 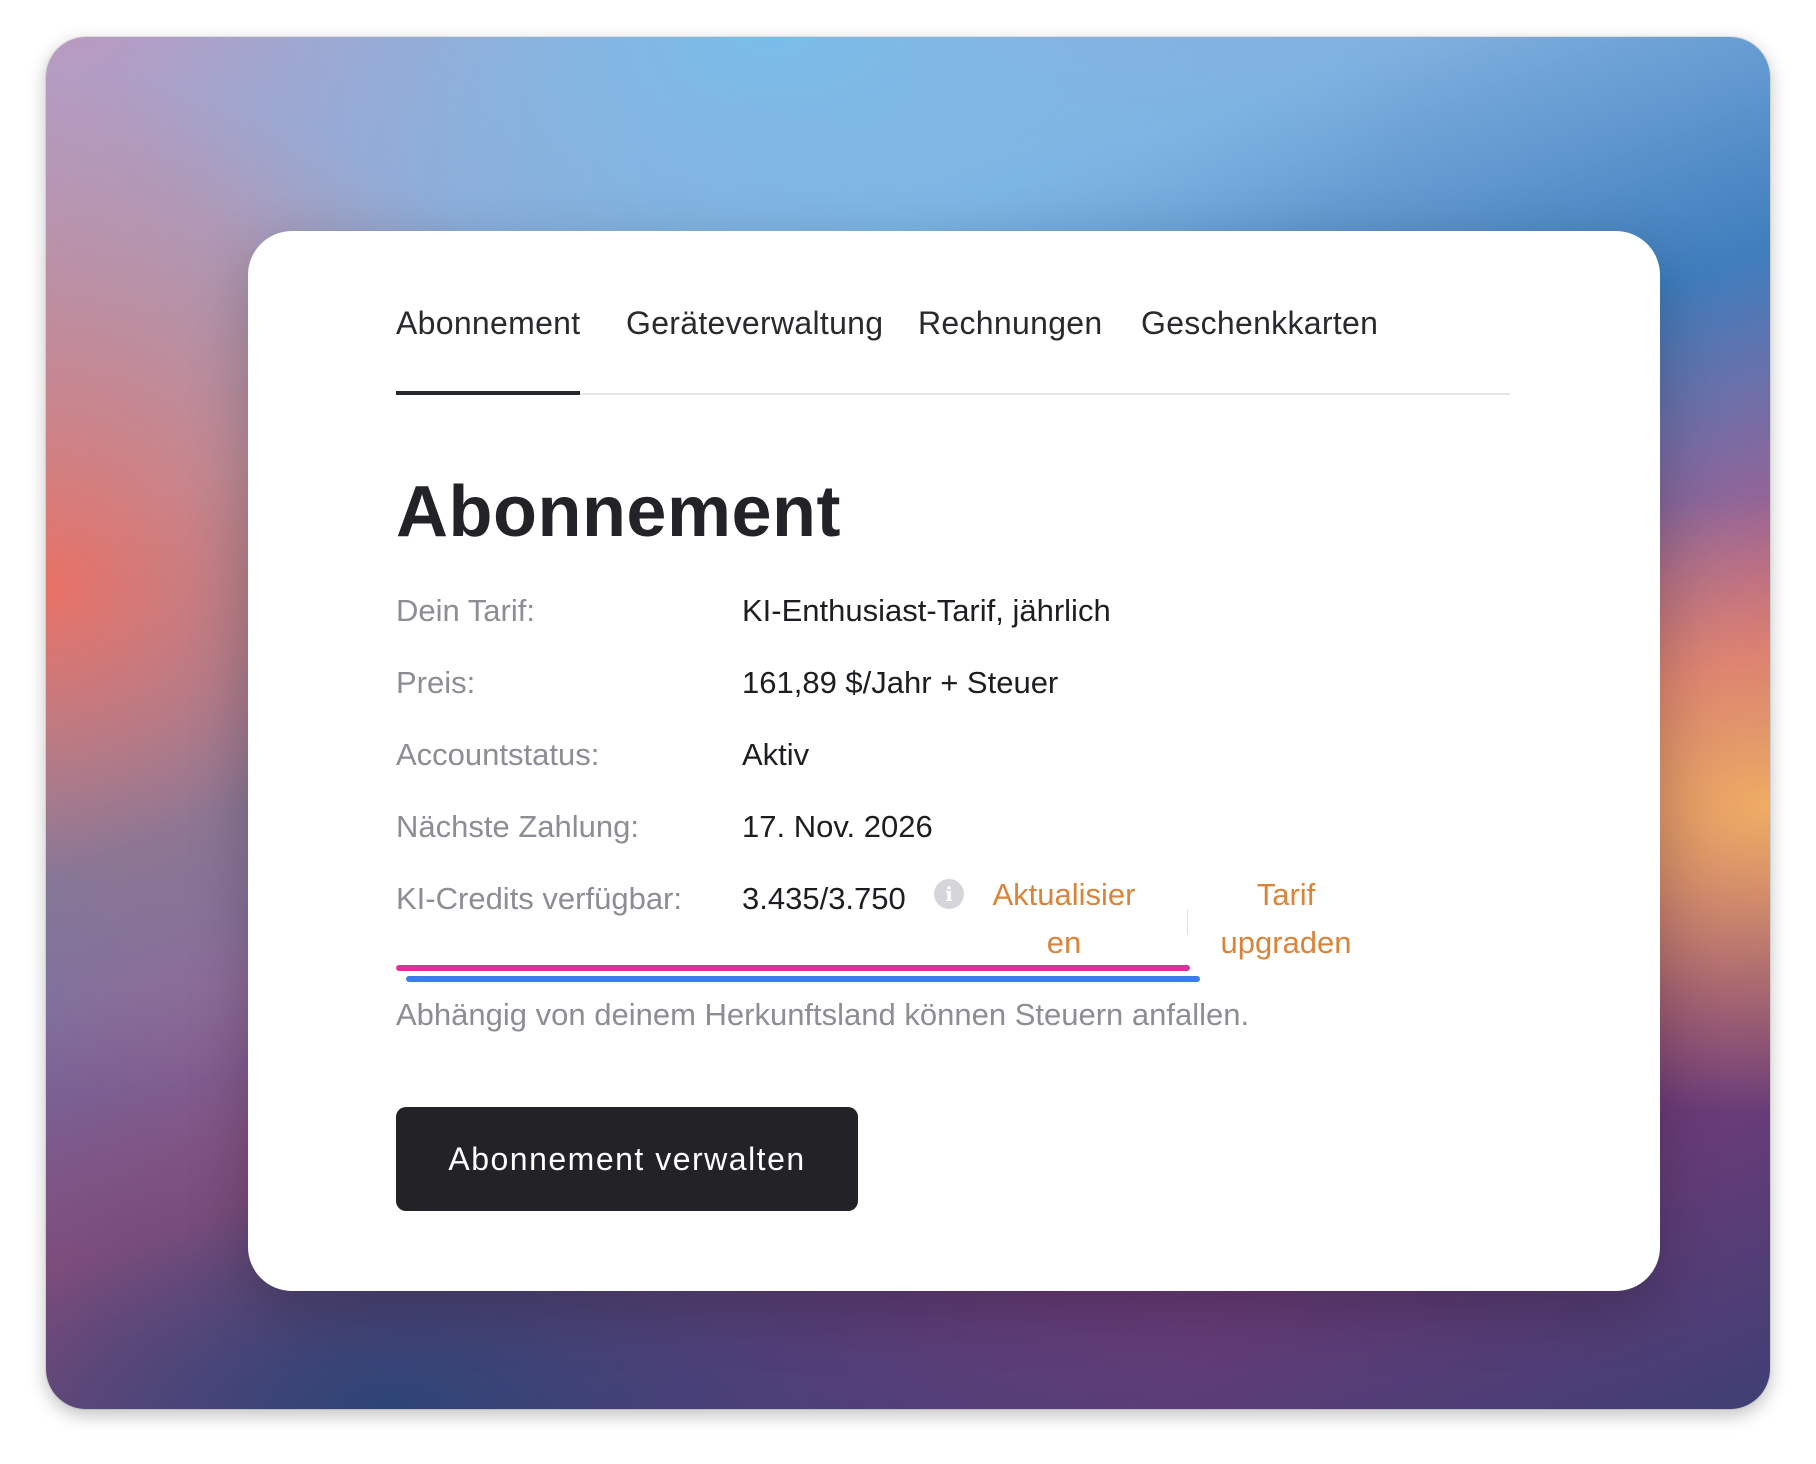 What do you see at coordinates (900, 682) in the screenshot?
I see `price-value: 161,89 $/Jahr + Steuer` at bounding box center [900, 682].